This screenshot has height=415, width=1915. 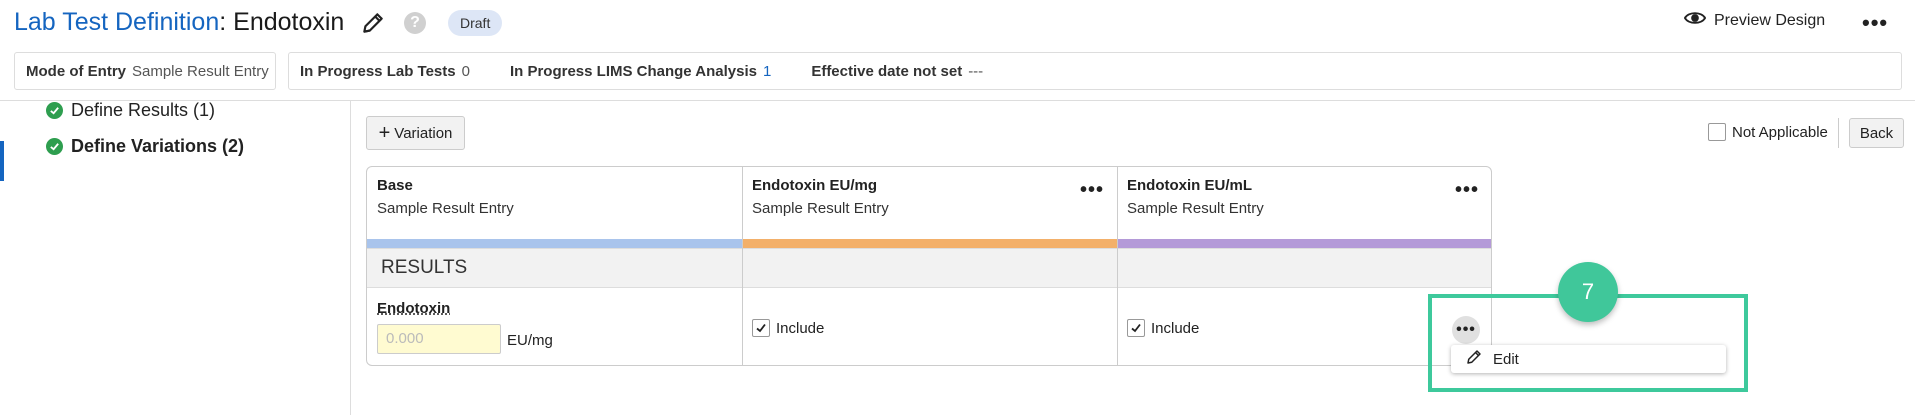 I want to click on add-variation-label: Variation, so click(x=423, y=133).